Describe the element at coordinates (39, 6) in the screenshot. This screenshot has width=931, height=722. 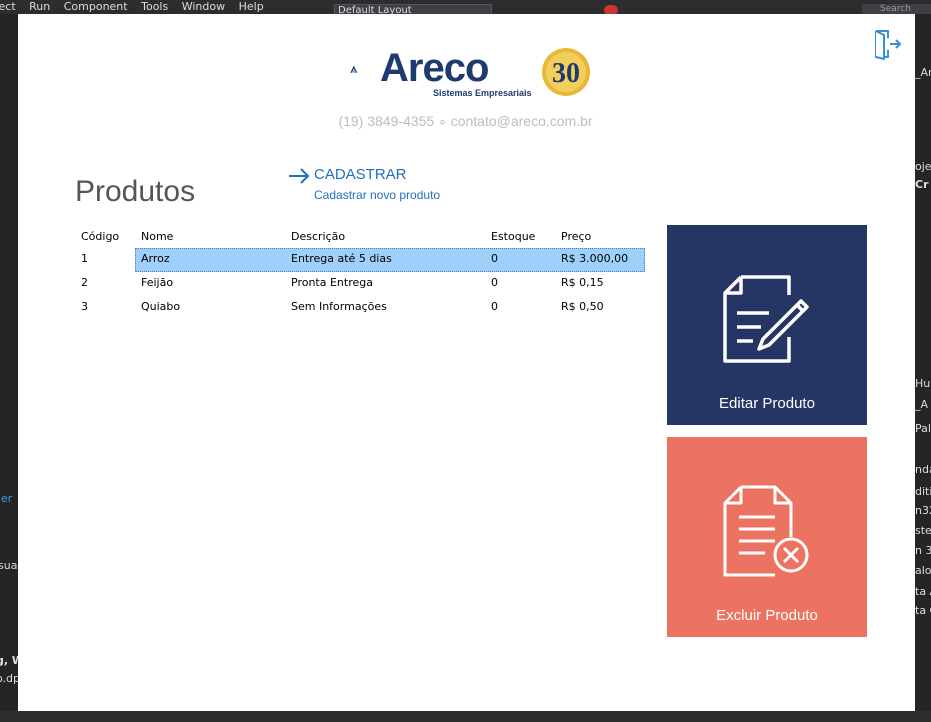
I see `ide-menu-run: Run` at that location.